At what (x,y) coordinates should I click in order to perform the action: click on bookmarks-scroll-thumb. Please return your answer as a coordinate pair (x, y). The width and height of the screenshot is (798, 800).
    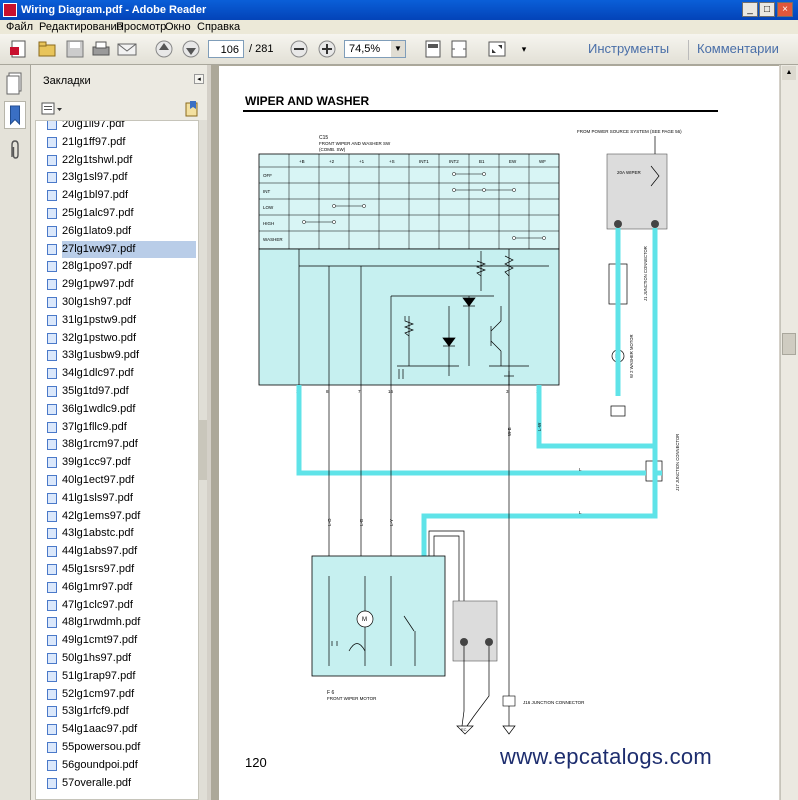
    Looking at the image, I should click on (203, 450).